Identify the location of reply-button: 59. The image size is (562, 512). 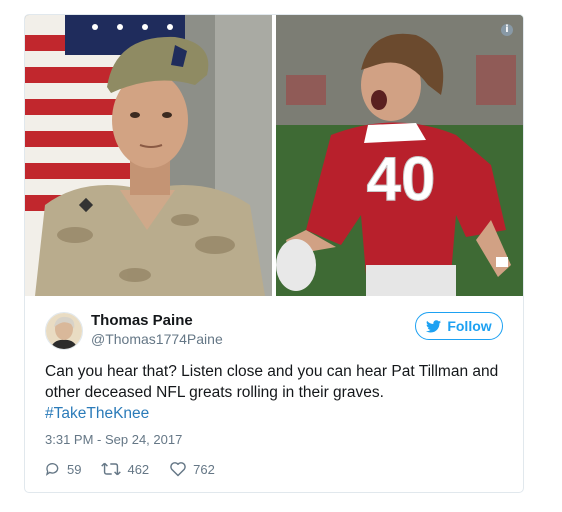
(63, 469).